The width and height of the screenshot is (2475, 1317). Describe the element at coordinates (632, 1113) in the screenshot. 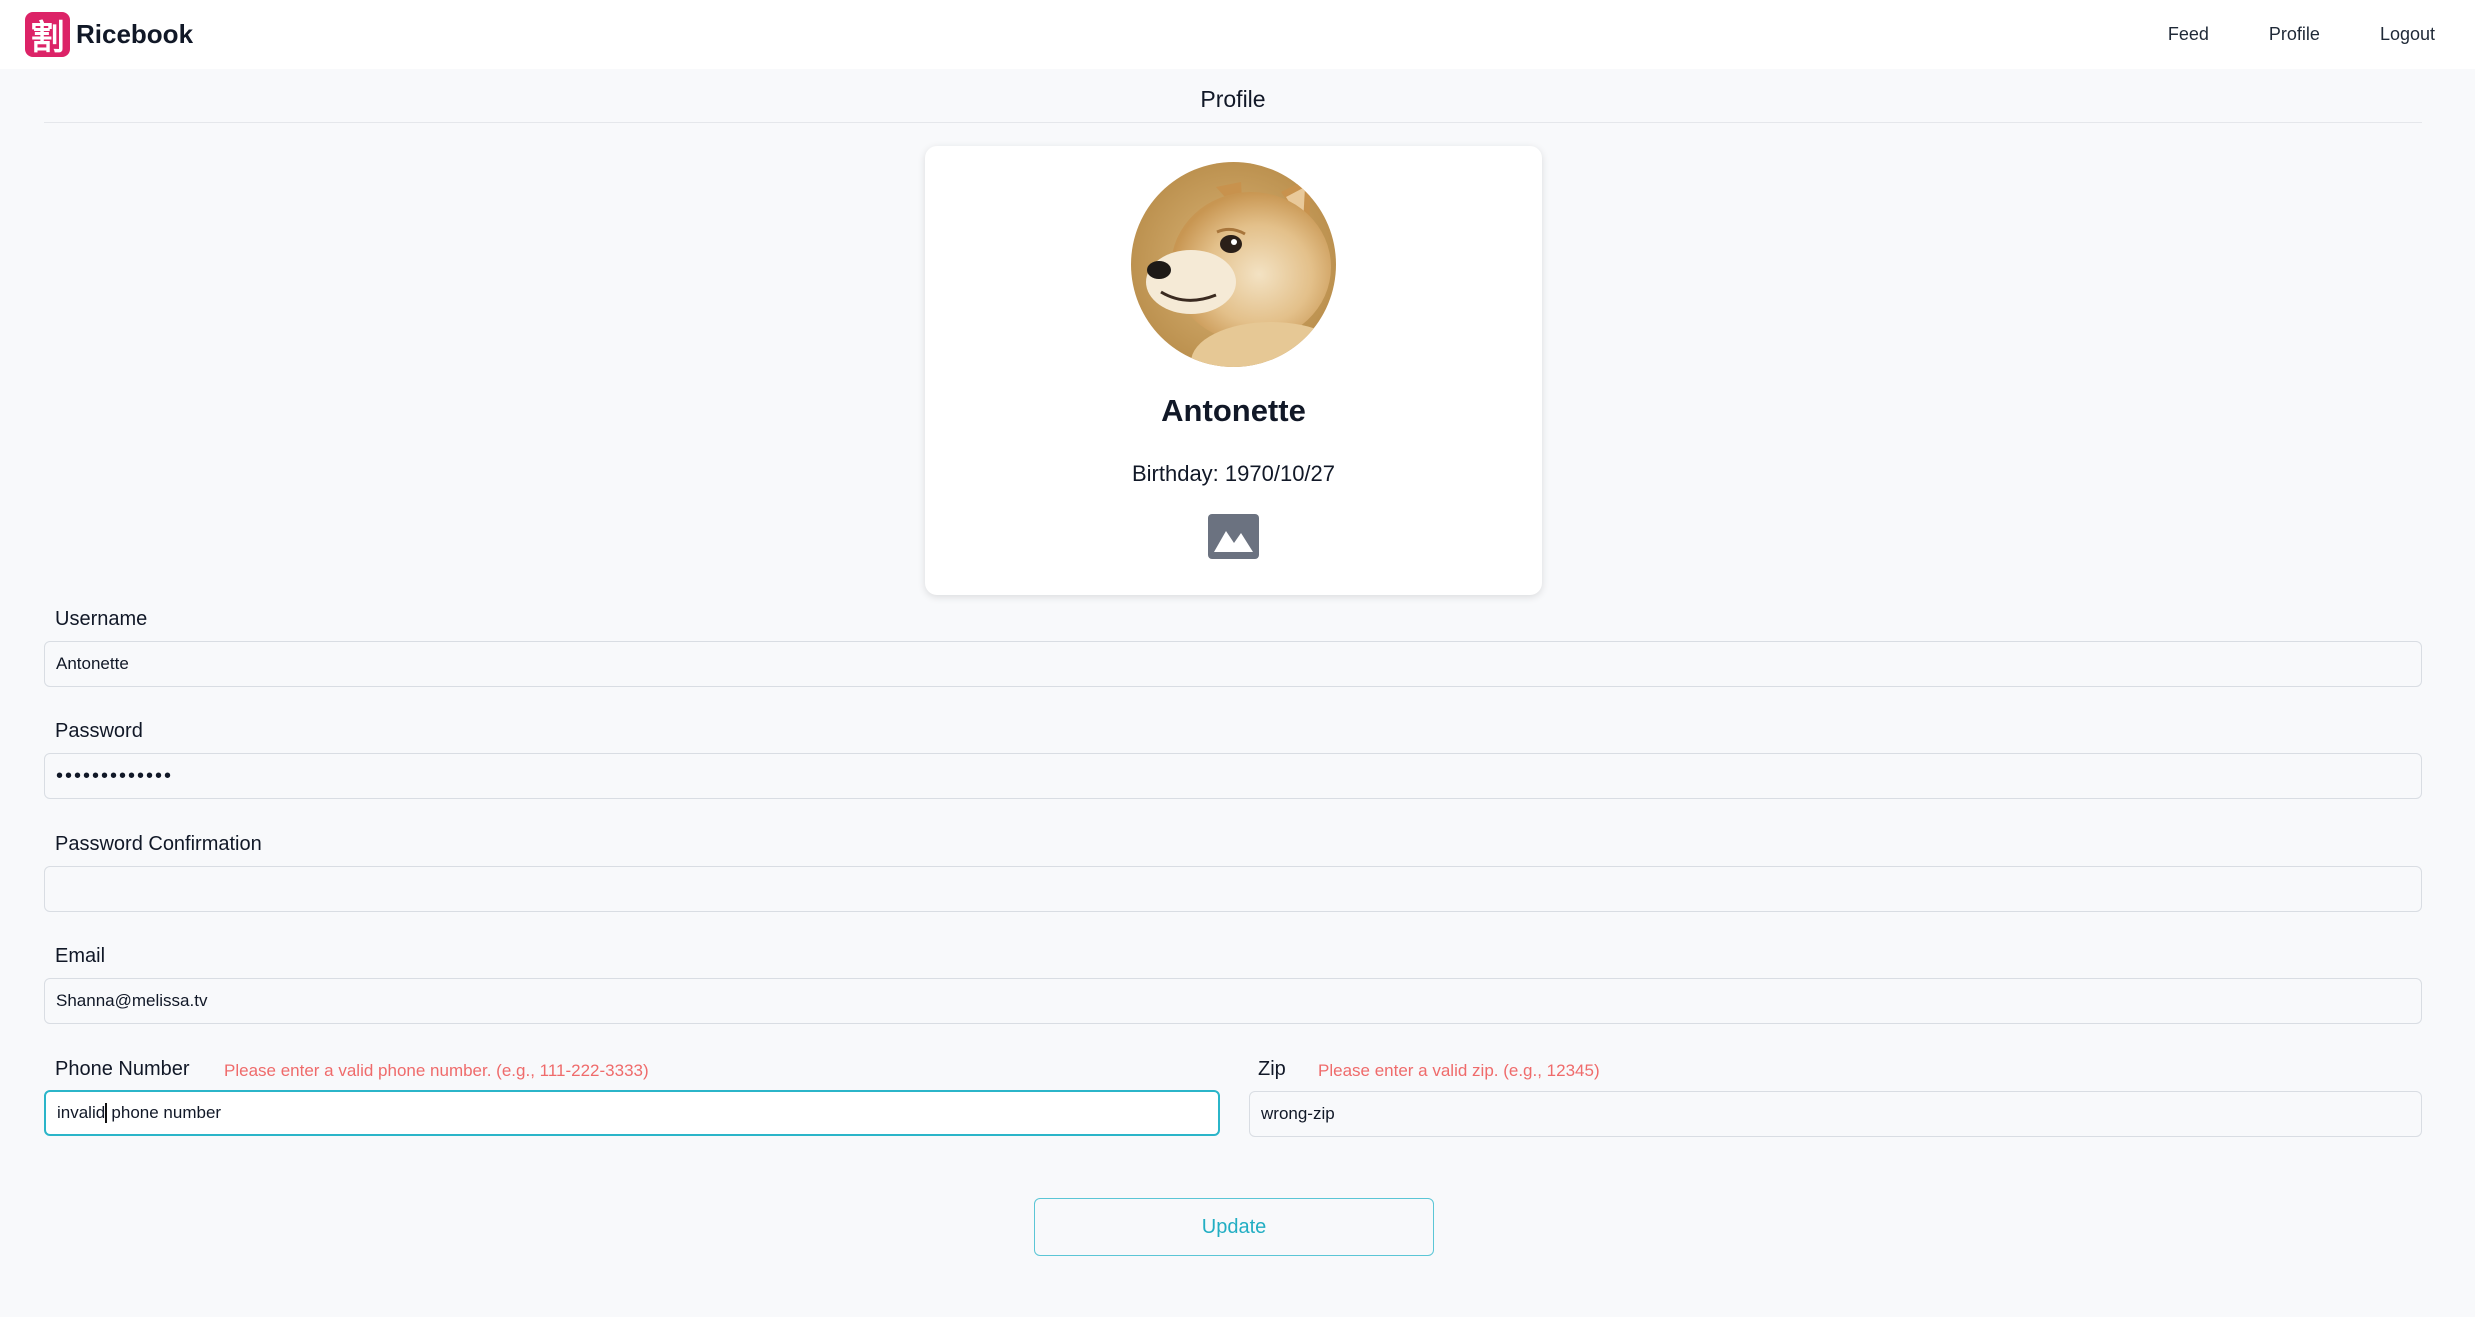

I see `phone-input: invalid phone number` at that location.